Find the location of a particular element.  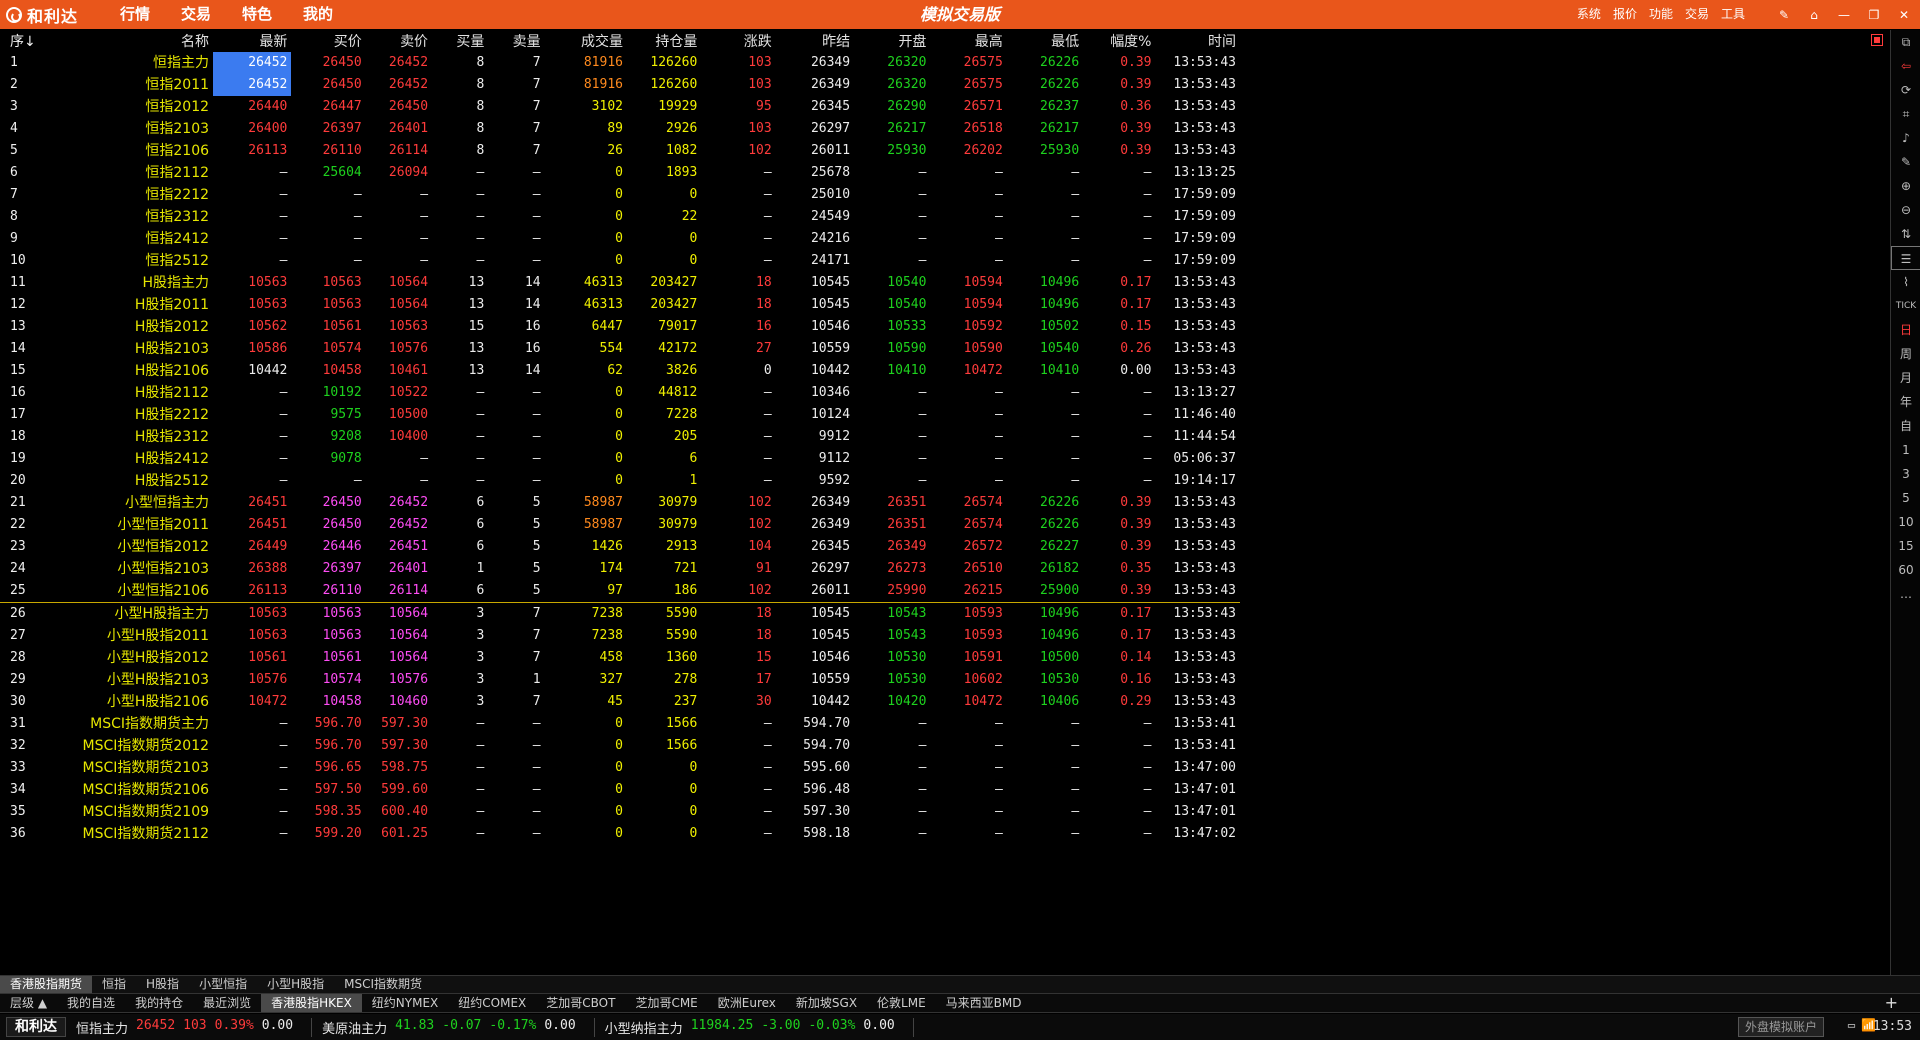

market-tab: 层级 ▲ is located at coordinates (28, 1003).